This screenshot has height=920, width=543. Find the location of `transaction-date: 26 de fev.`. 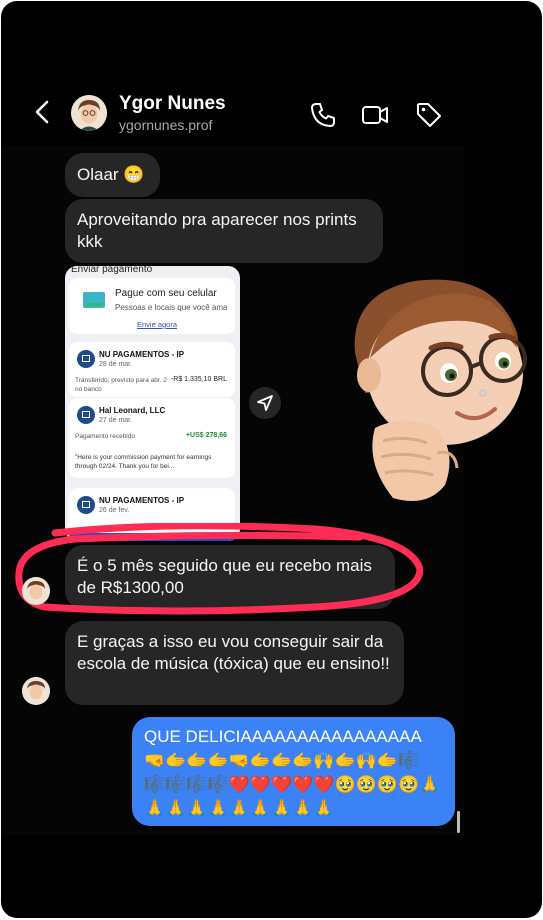

transaction-date: 26 de fev. is located at coordinates (114, 510).